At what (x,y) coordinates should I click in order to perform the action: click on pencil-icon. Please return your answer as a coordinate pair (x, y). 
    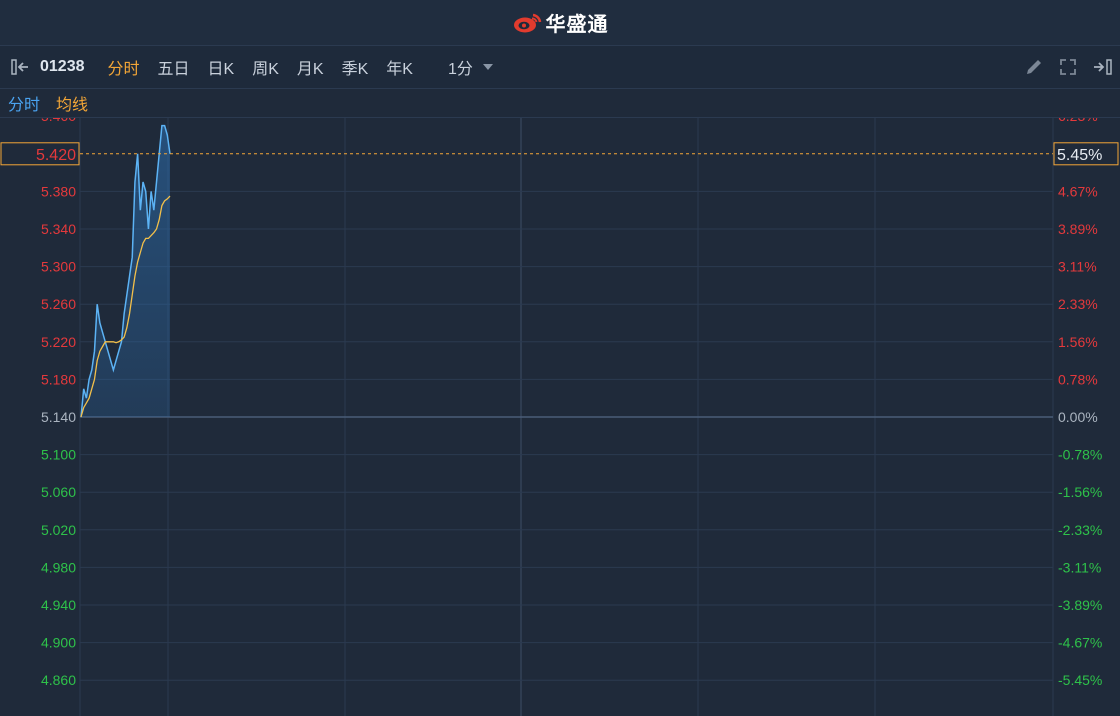
    Looking at the image, I should click on (1034, 67).